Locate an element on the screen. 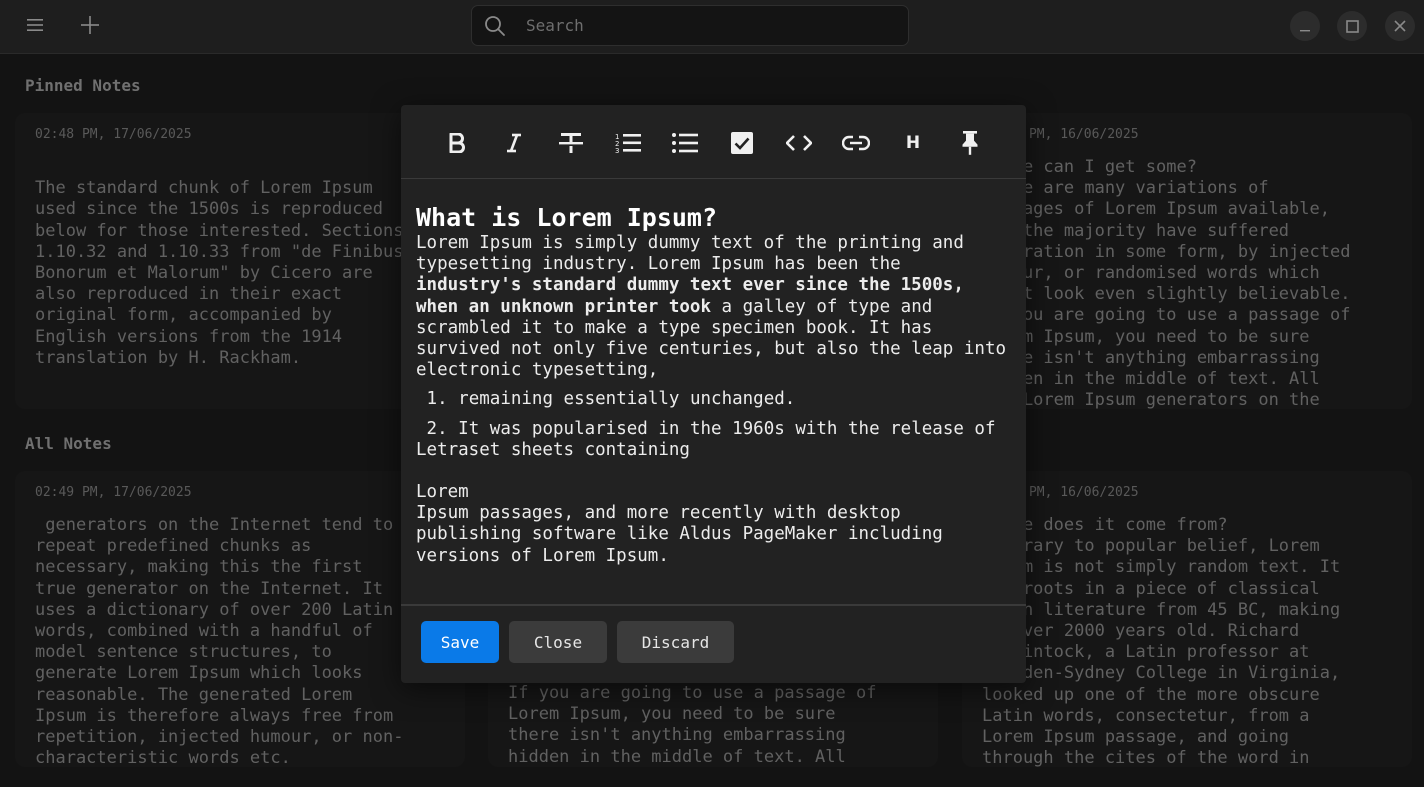 The image size is (1424, 787). plus-icon is located at coordinates (90, 25).